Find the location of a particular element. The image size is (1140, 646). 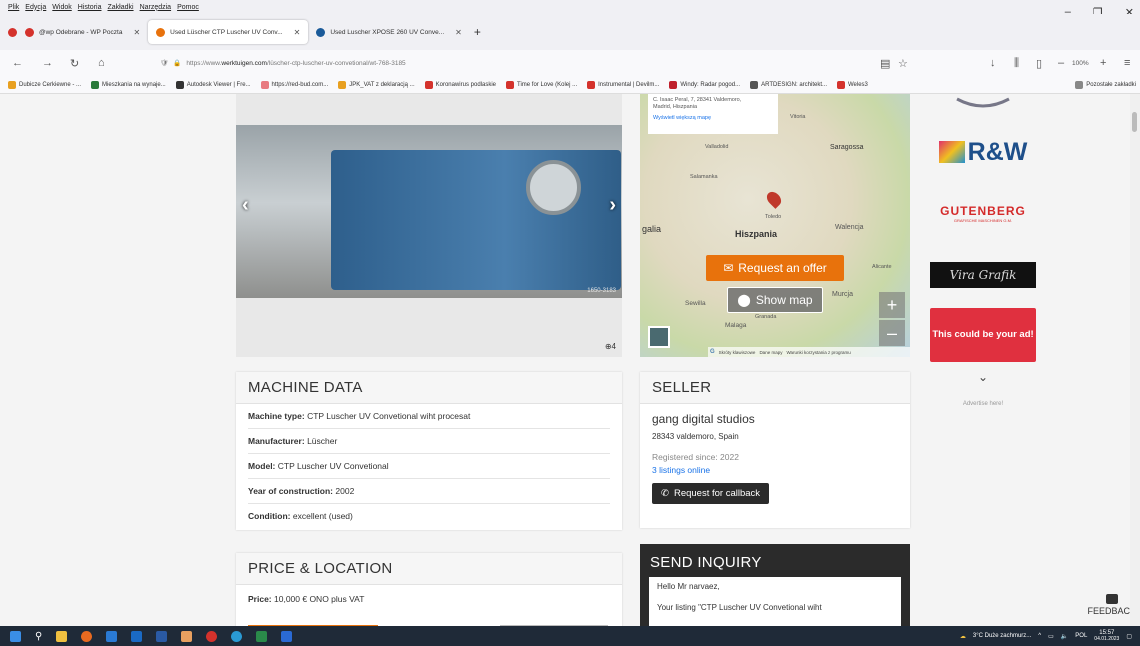

ad-gutenberg: GUTENBERG GRAFISCHE MASCHINEN G.M. is located at coordinates (983, 213).